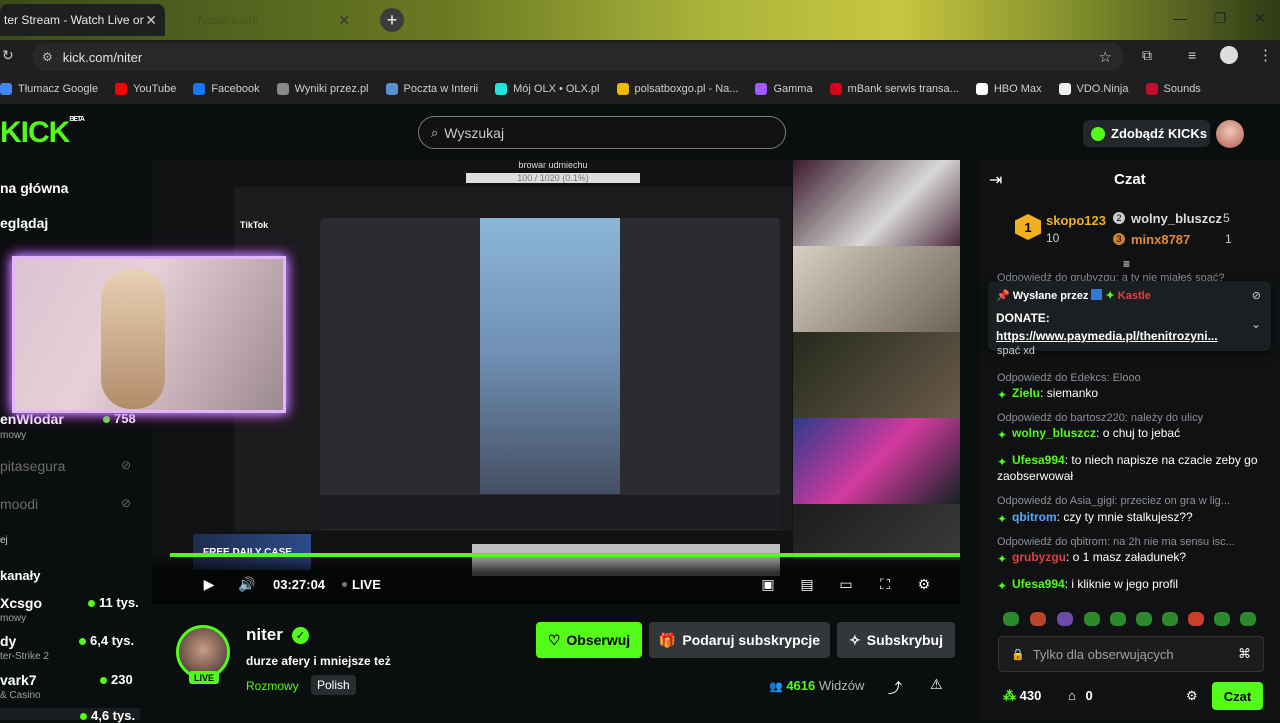 Image resolution: width=1280 pixels, height=723 pixels. Describe the element at coordinates (226, 89) in the screenshot. I see `bookmark-item: Facebook` at that location.